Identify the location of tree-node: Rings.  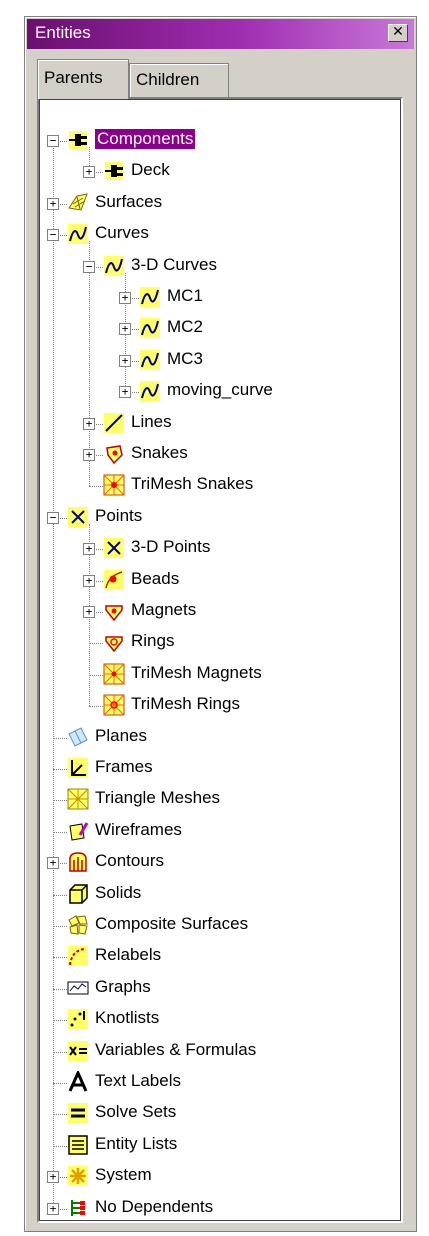
(219, 642).